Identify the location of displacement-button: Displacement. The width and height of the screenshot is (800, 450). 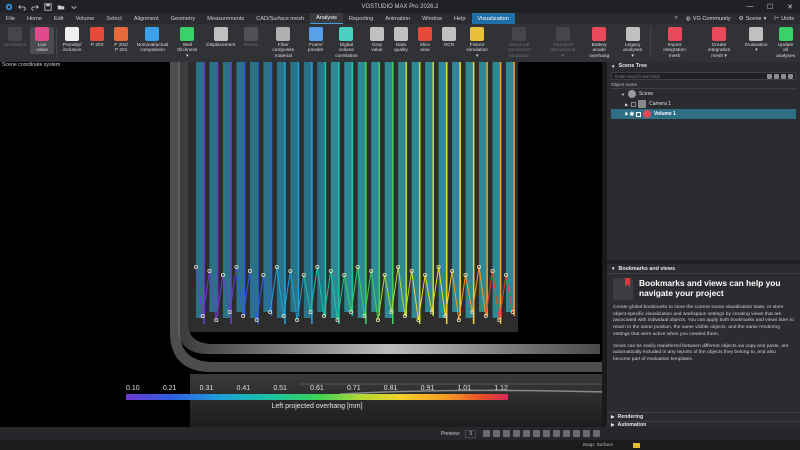
(221, 37).